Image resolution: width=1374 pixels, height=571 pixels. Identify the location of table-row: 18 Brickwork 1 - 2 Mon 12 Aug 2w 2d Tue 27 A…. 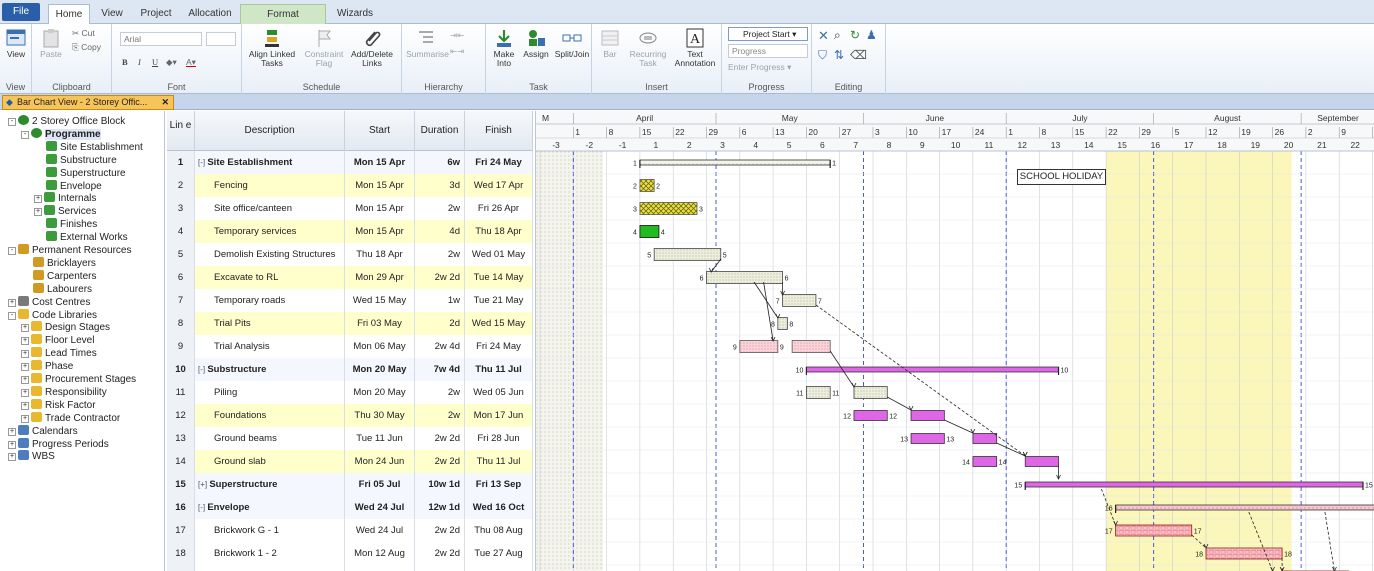
(350, 553).